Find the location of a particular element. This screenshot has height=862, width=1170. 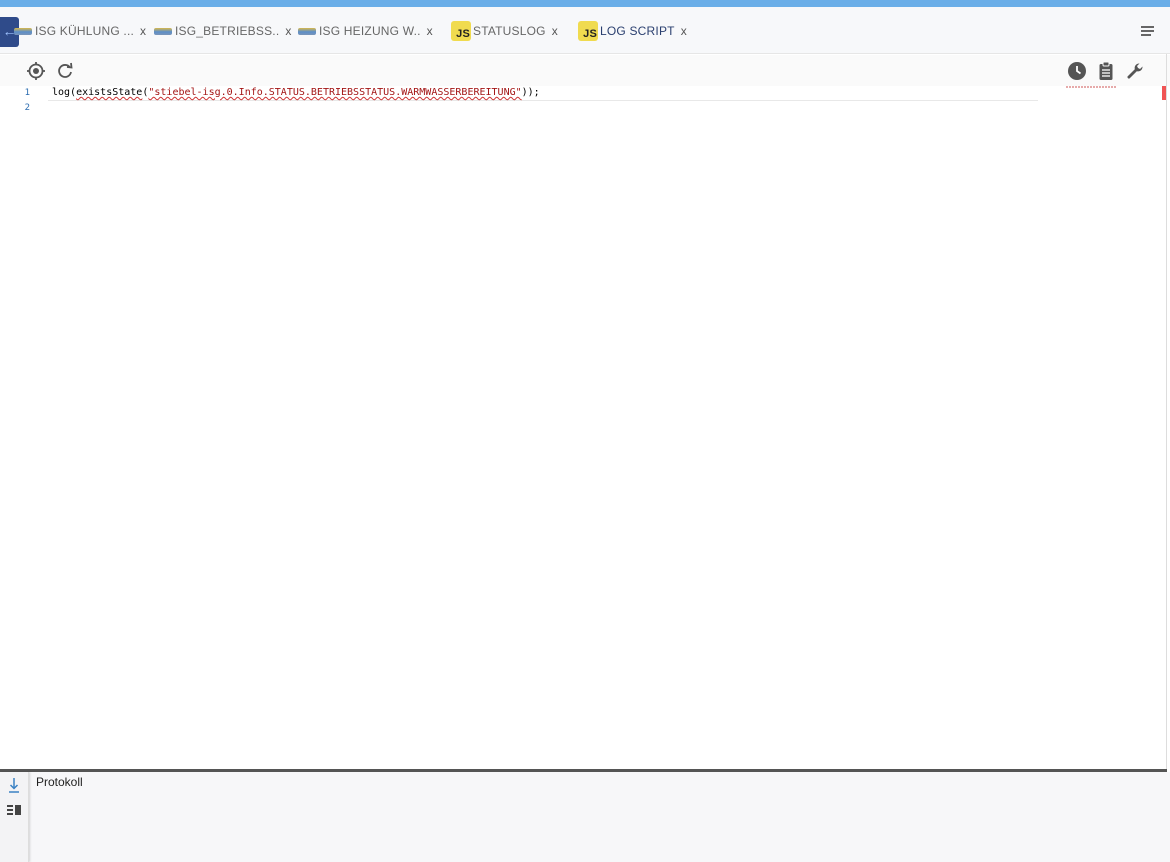

toggle-columns-icon is located at coordinates (14, 810).